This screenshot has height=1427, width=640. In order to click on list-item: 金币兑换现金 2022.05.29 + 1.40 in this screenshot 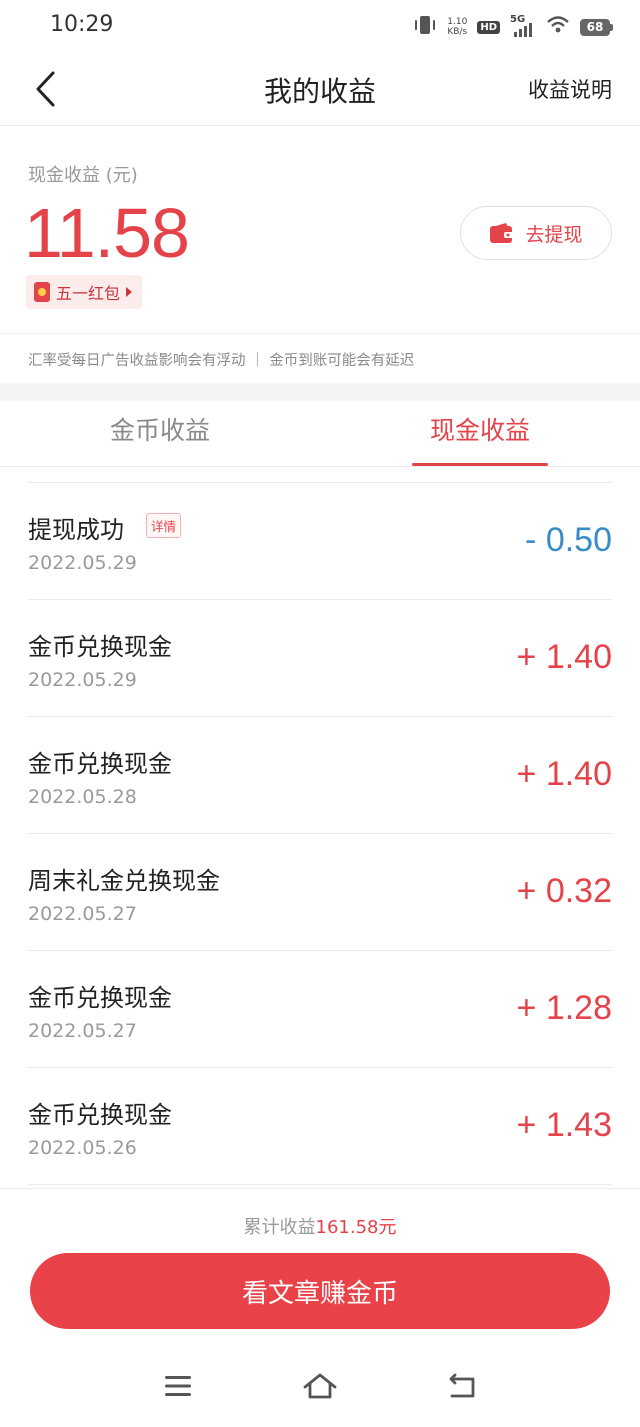, I will do `click(320, 658)`.